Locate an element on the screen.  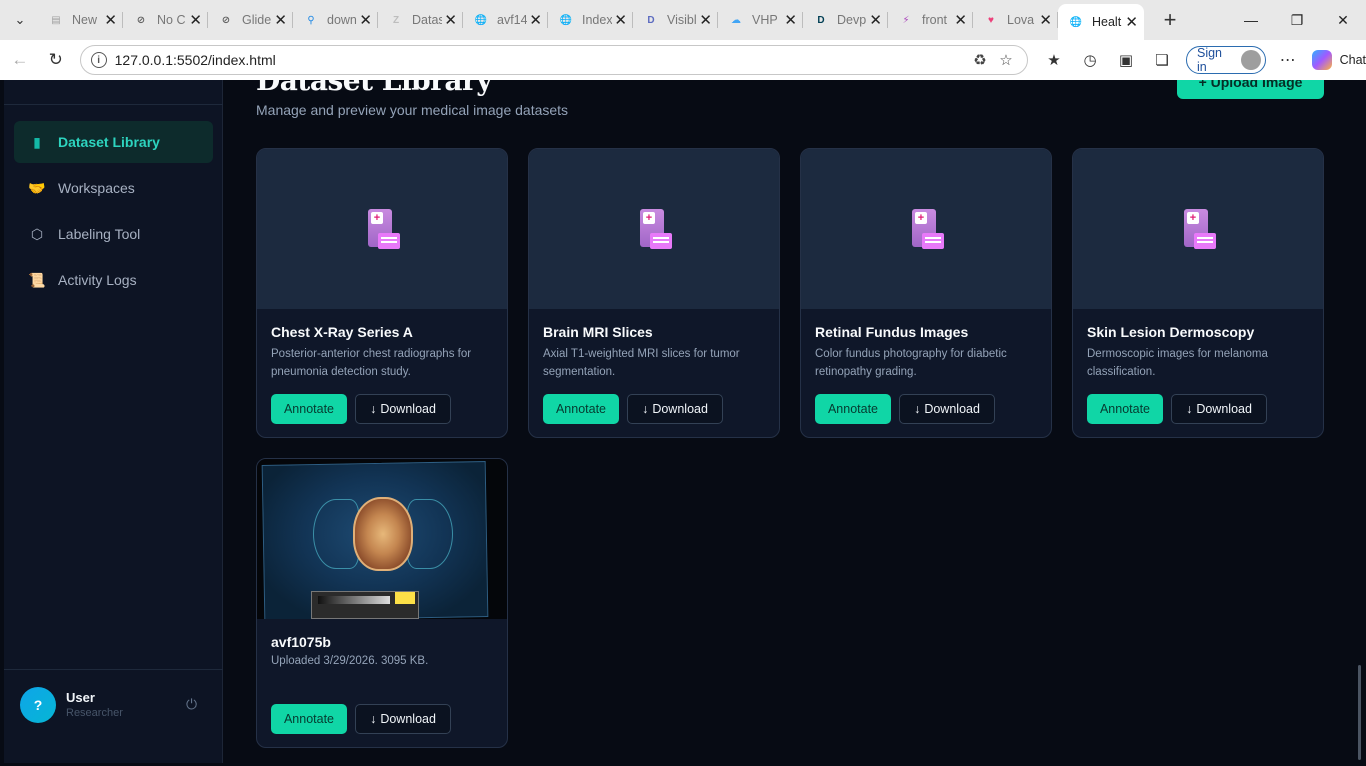
scroll-icon: 📜 is located at coordinates (37, 279).